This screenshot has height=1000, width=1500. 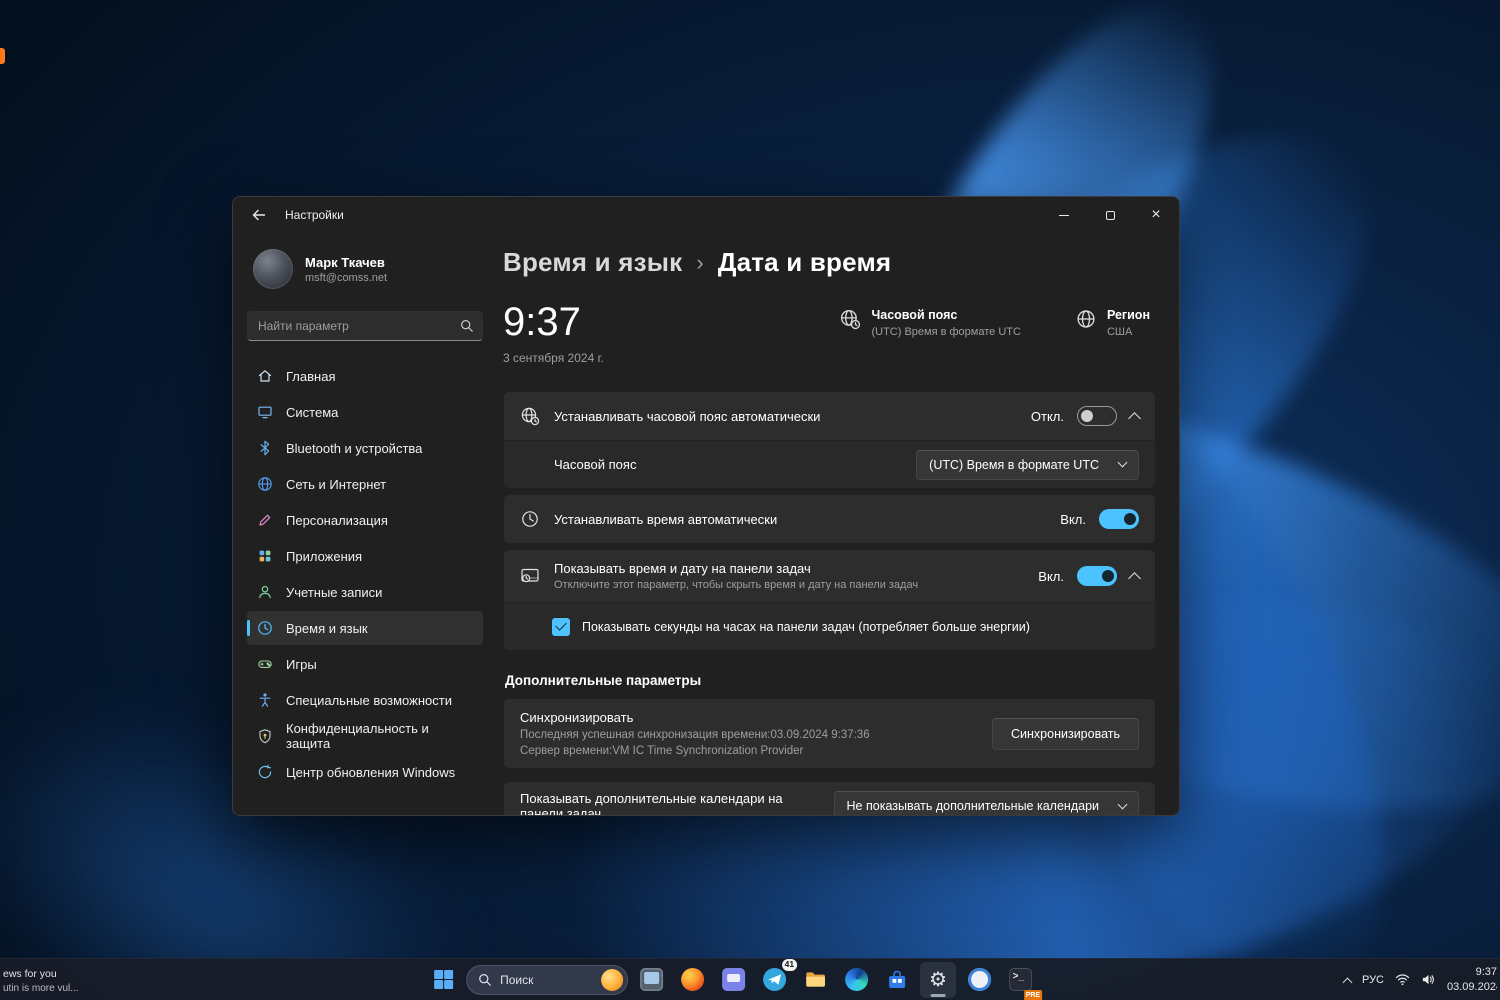 I want to click on maximize-button, so click(x=1110, y=215).